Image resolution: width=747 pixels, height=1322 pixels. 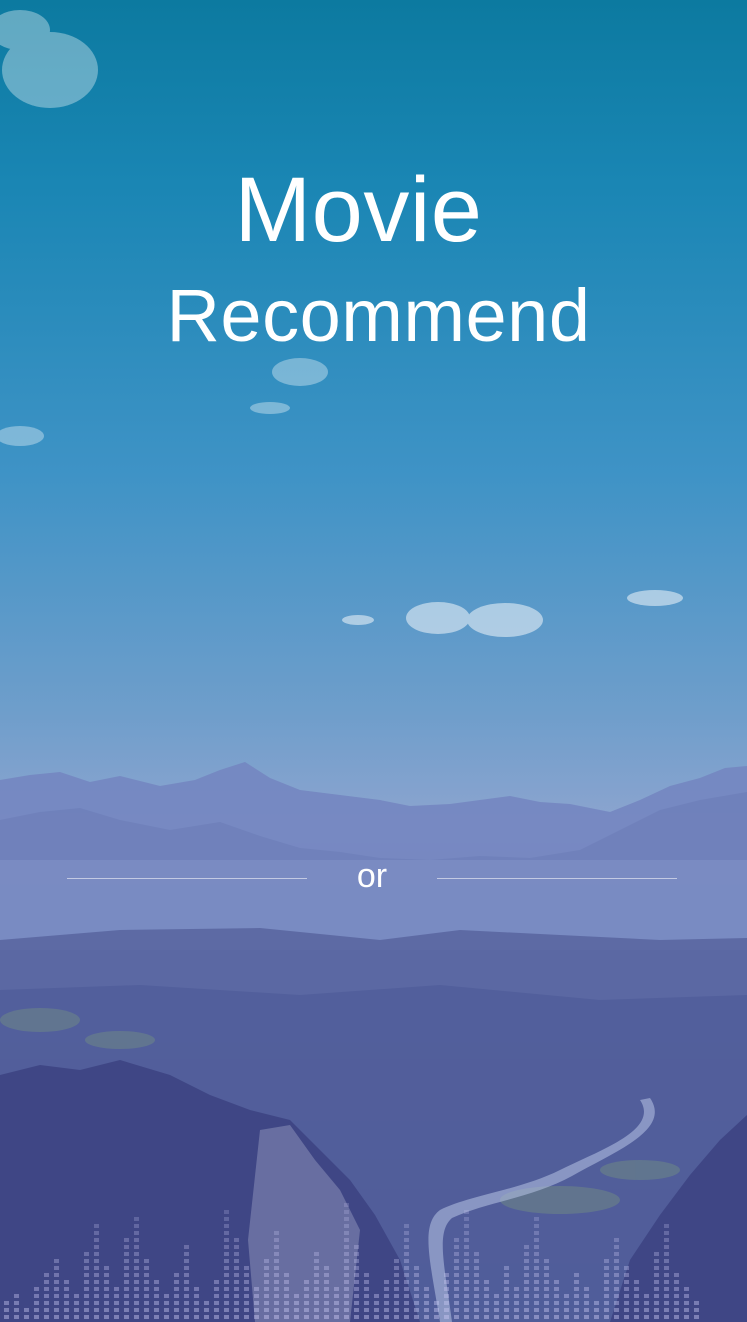 What do you see at coordinates (378, 315) in the screenshot?
I see `app-title-line-2: Recommend` at bounding box center [378, 315].